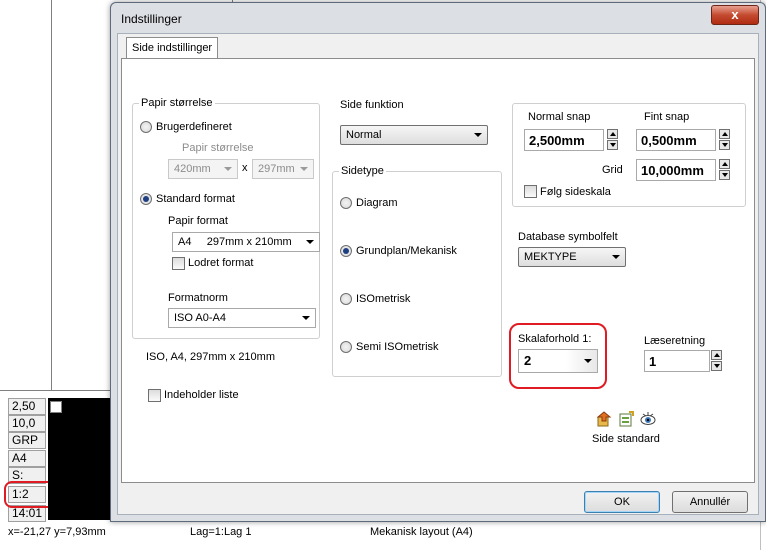  What do you see at coordinates (200, 318) in the screenshot?
I see `format-norm-value: ISO A0-A4` at bounding box center [200, 318].